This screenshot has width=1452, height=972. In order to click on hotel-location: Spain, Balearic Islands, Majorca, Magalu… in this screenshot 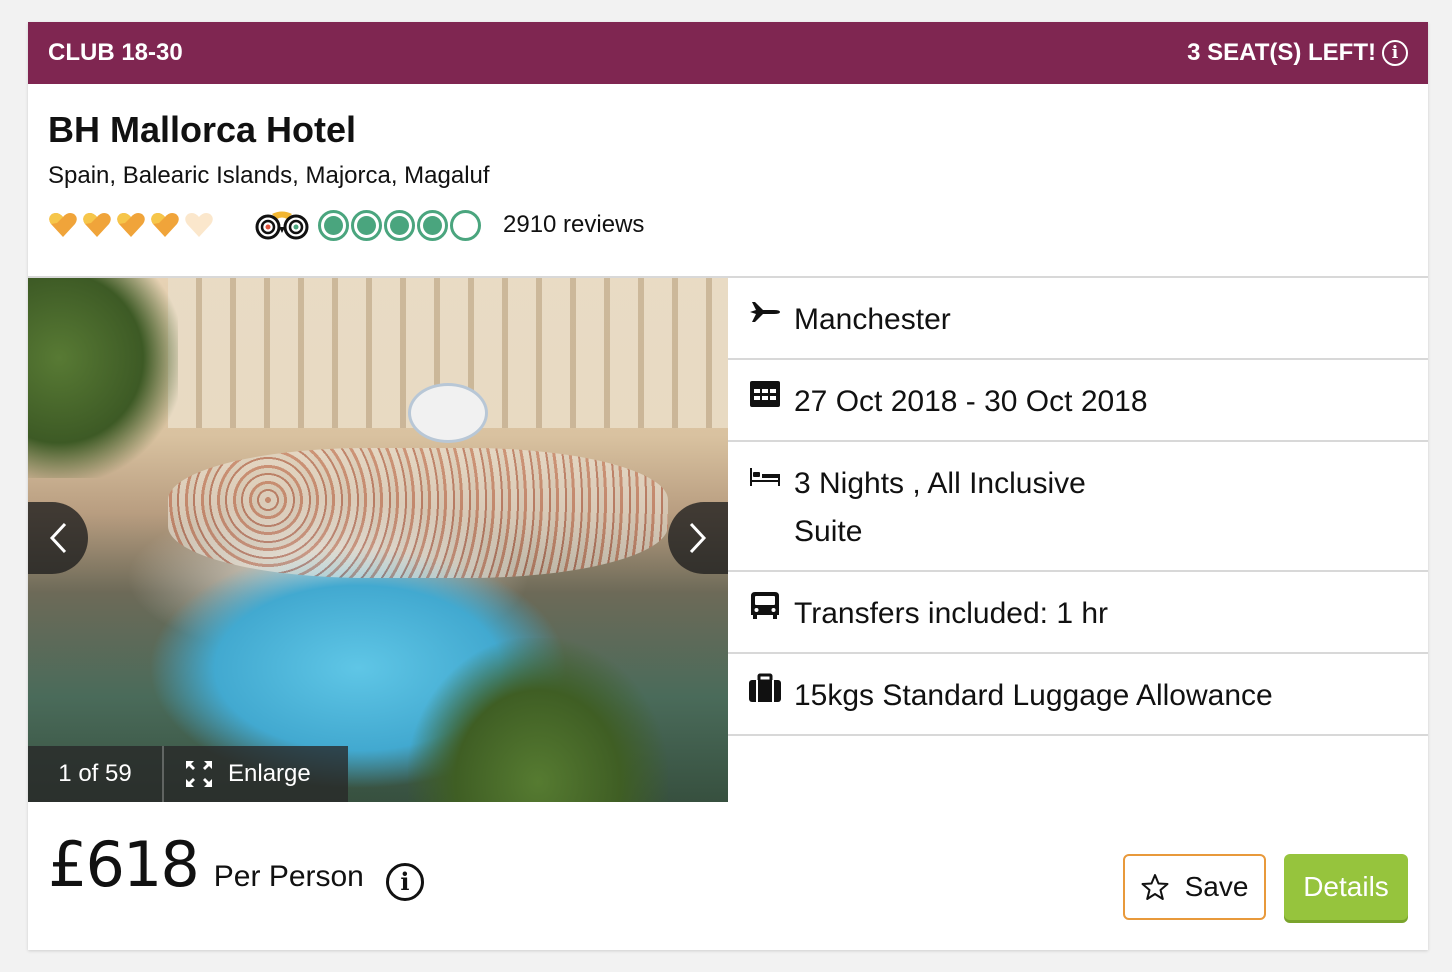, I will do `click(269, 175)`.